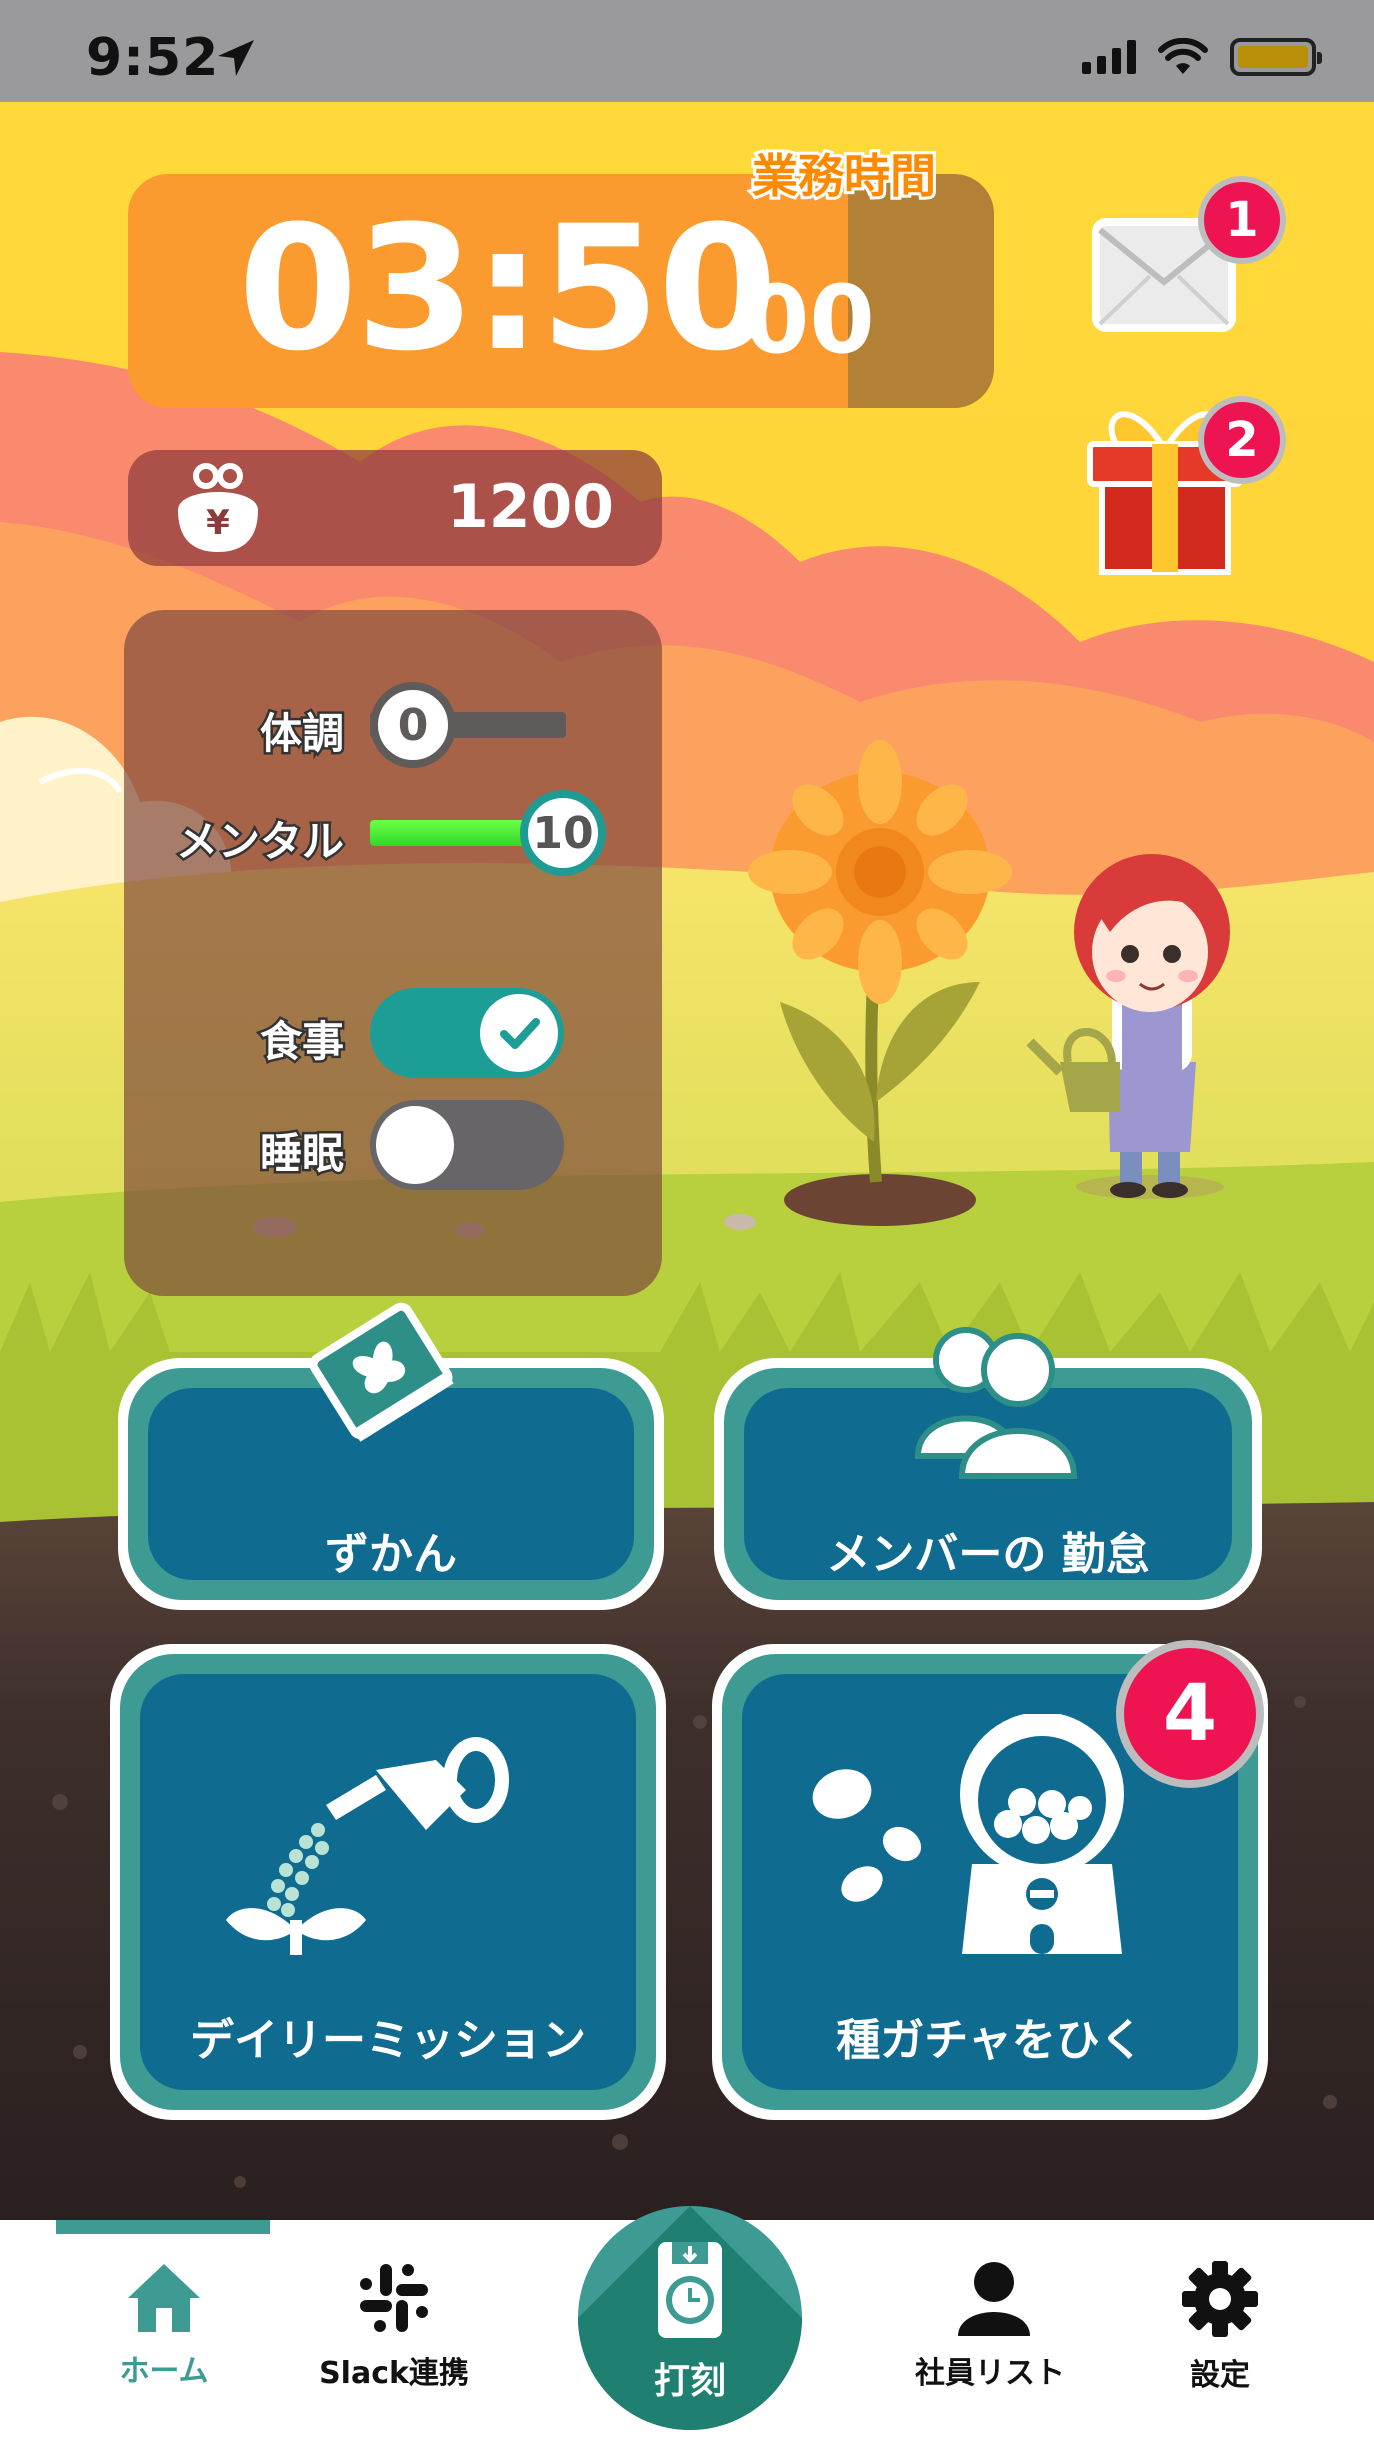  Describe the element at coordinates (164, 2298) in the screenshot. I see `home-icon` at that location.